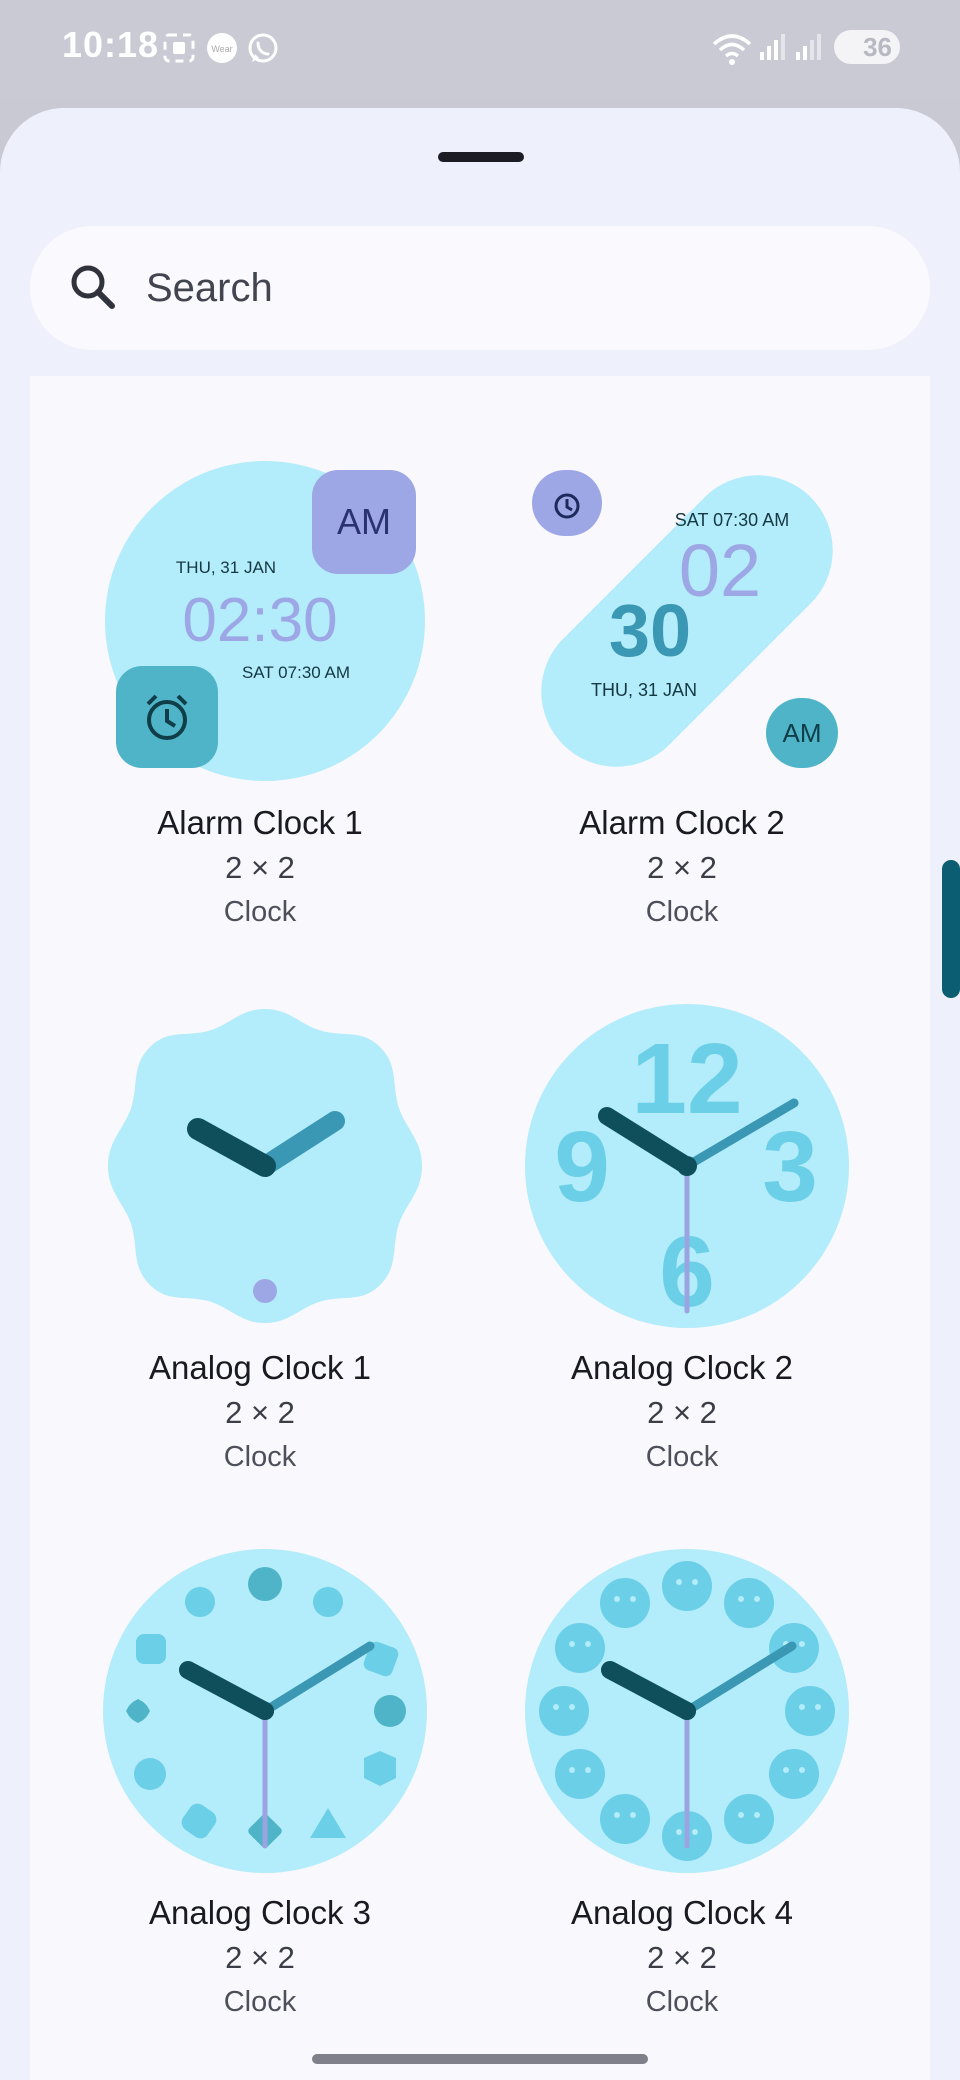 The height and width of the screenshot is (2080, 960). What do you see at coordinates (720, 570) in the screenshot?
I see `hour-label: 02` at bounding box center [720, 570].